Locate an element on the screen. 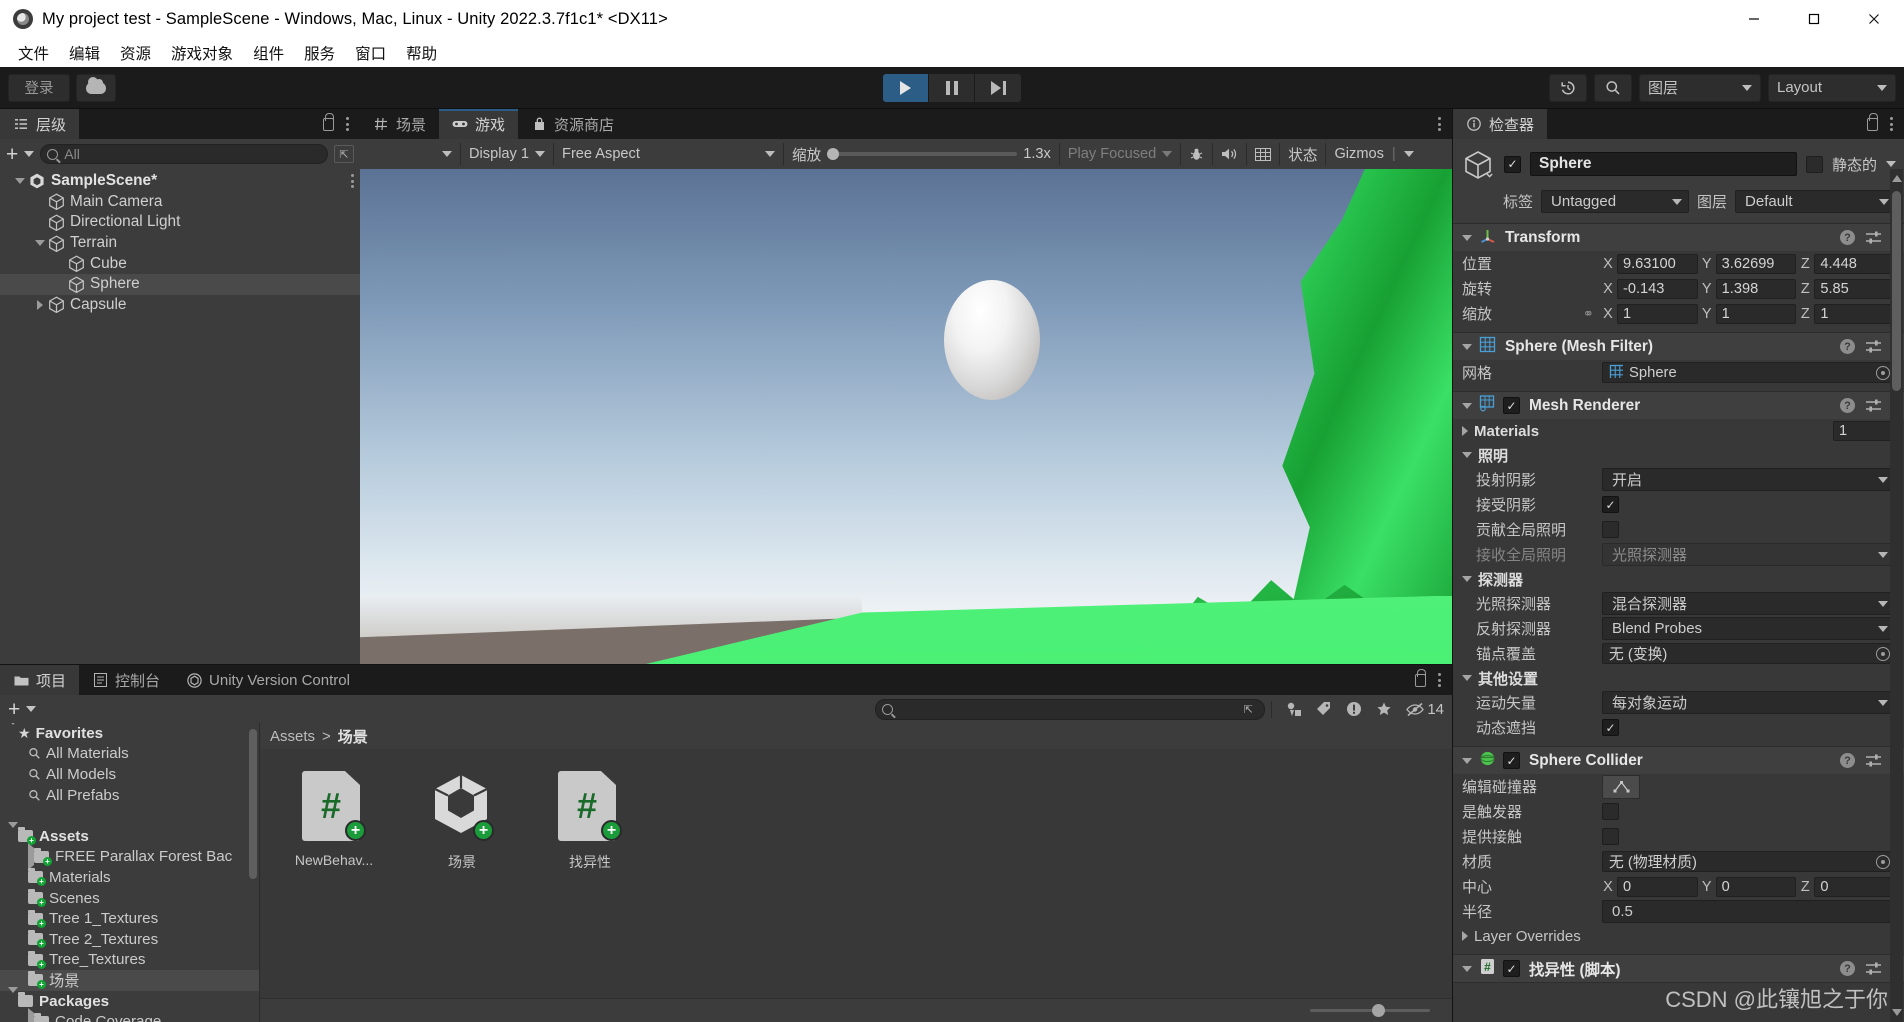 The image size is (1904, 1022). stats-button: 状态 is located at coordinates (1302, 154).